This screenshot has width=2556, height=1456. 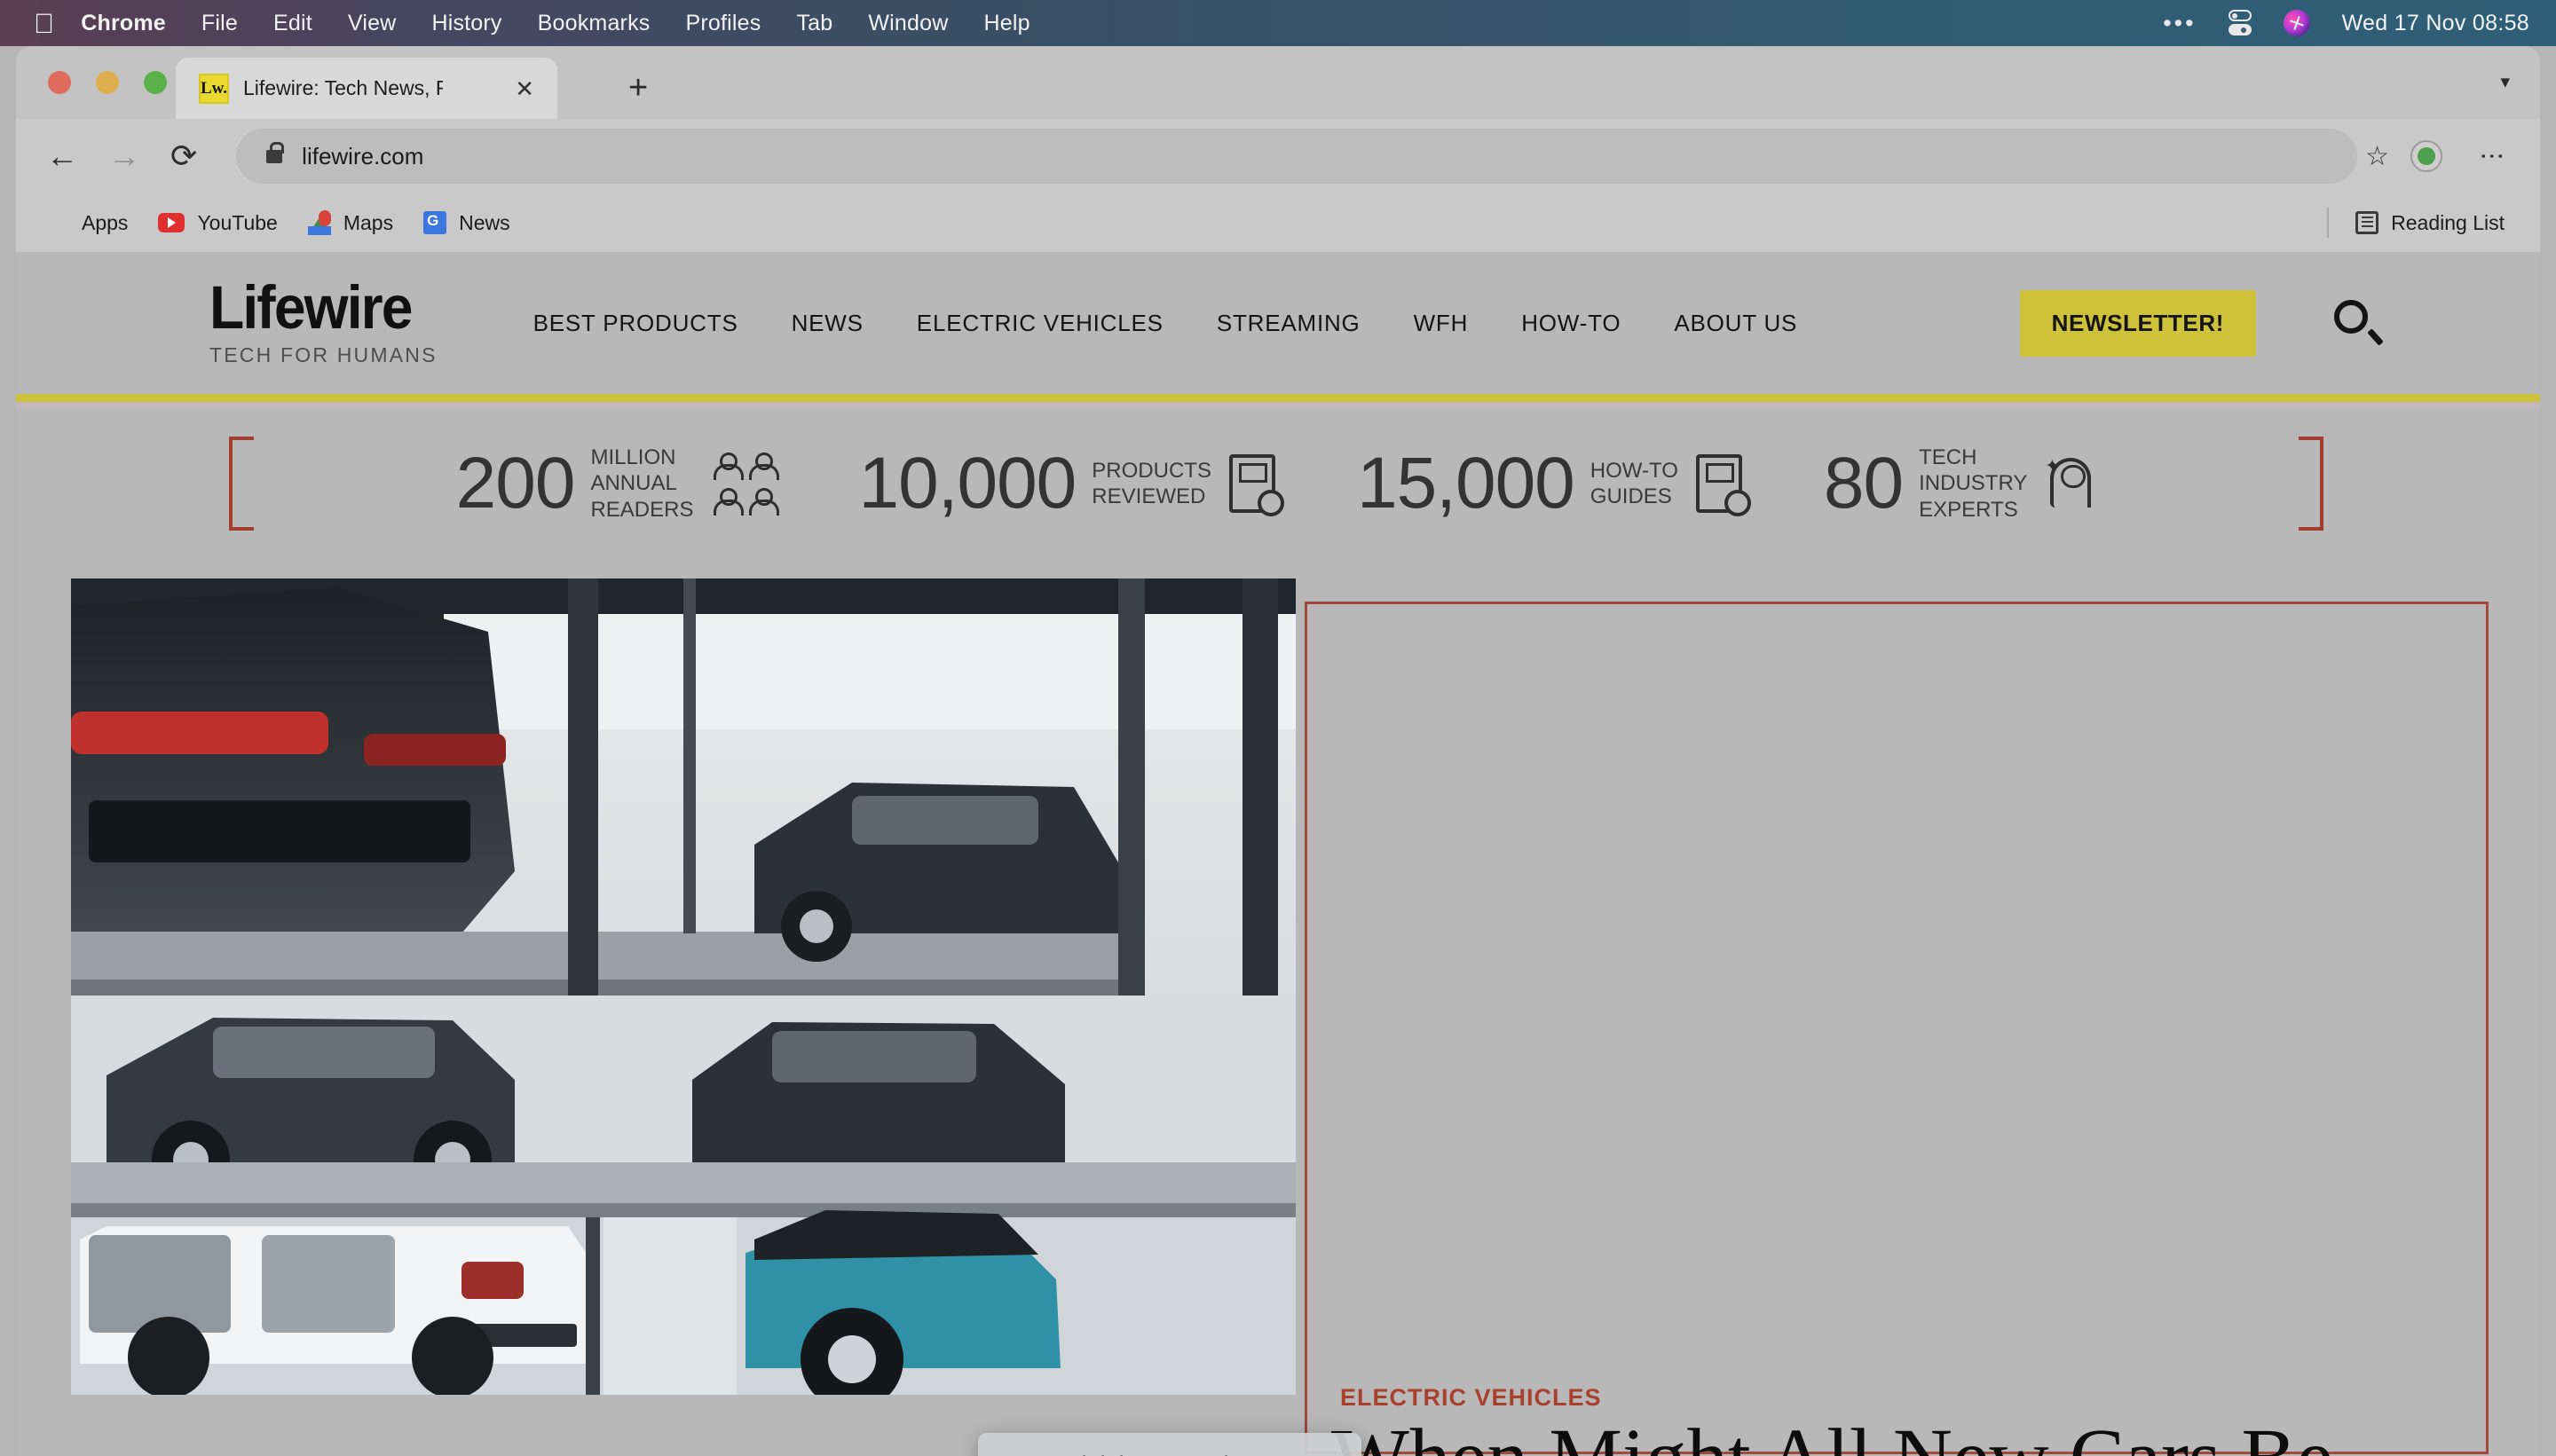 What do you see at coordinates (515, 483) in the screenshot?
I see `stat-readers-number: 200` at bounding box center [515, 483].